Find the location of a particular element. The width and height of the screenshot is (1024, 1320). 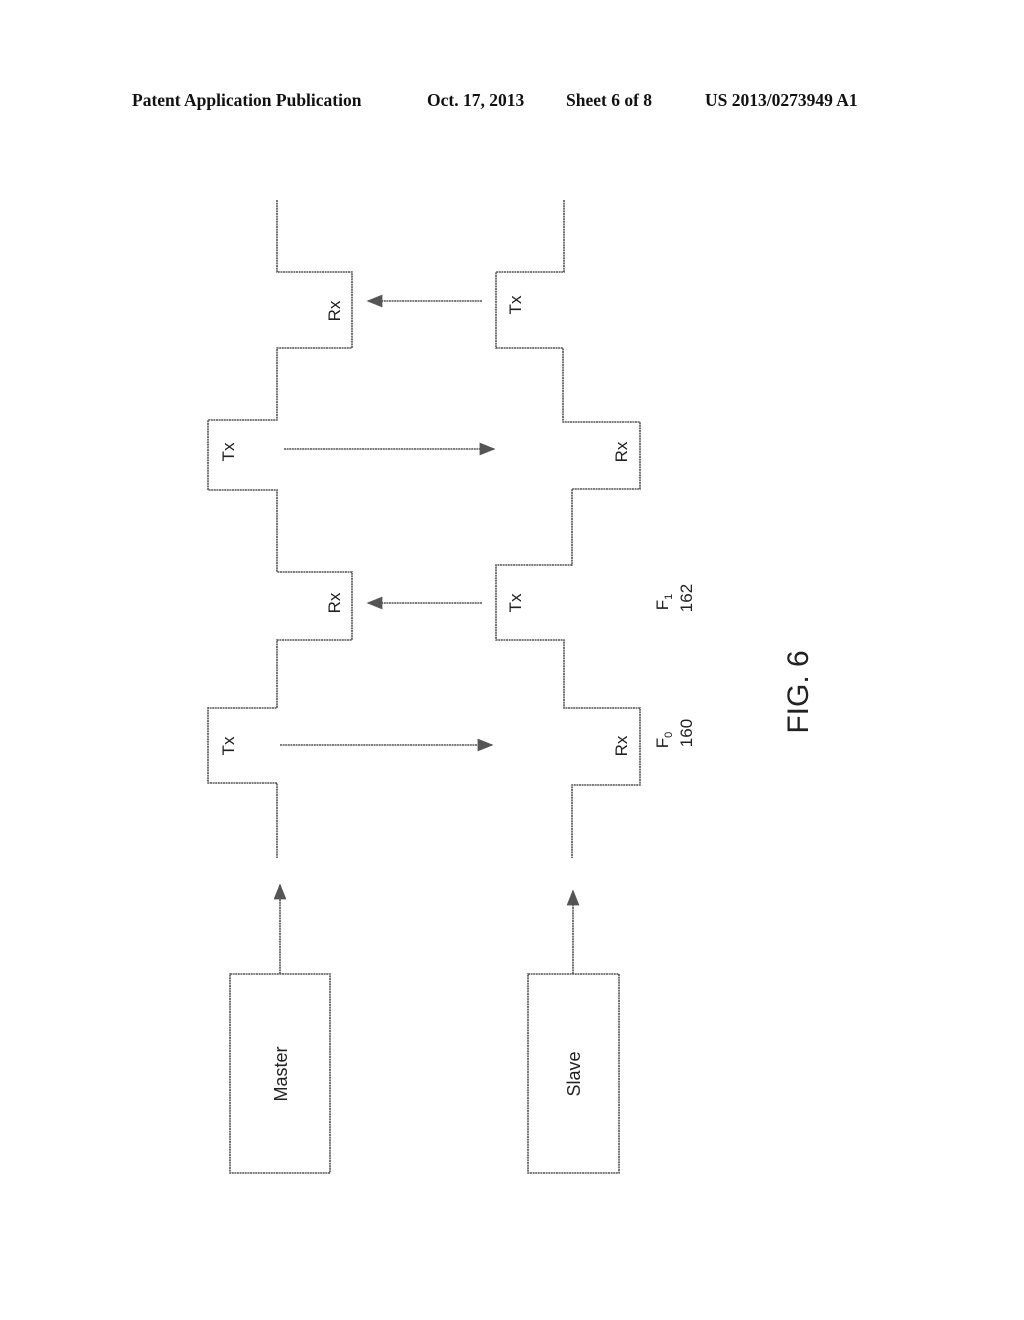

freq-f0-label: F0 is located at coordinates (664, 740).